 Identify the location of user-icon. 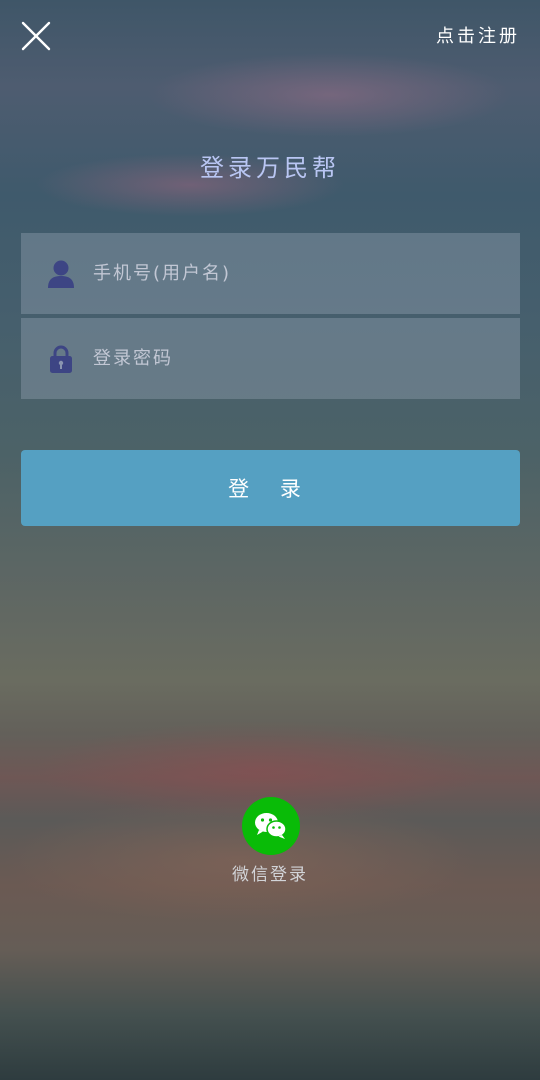
(61, 274).